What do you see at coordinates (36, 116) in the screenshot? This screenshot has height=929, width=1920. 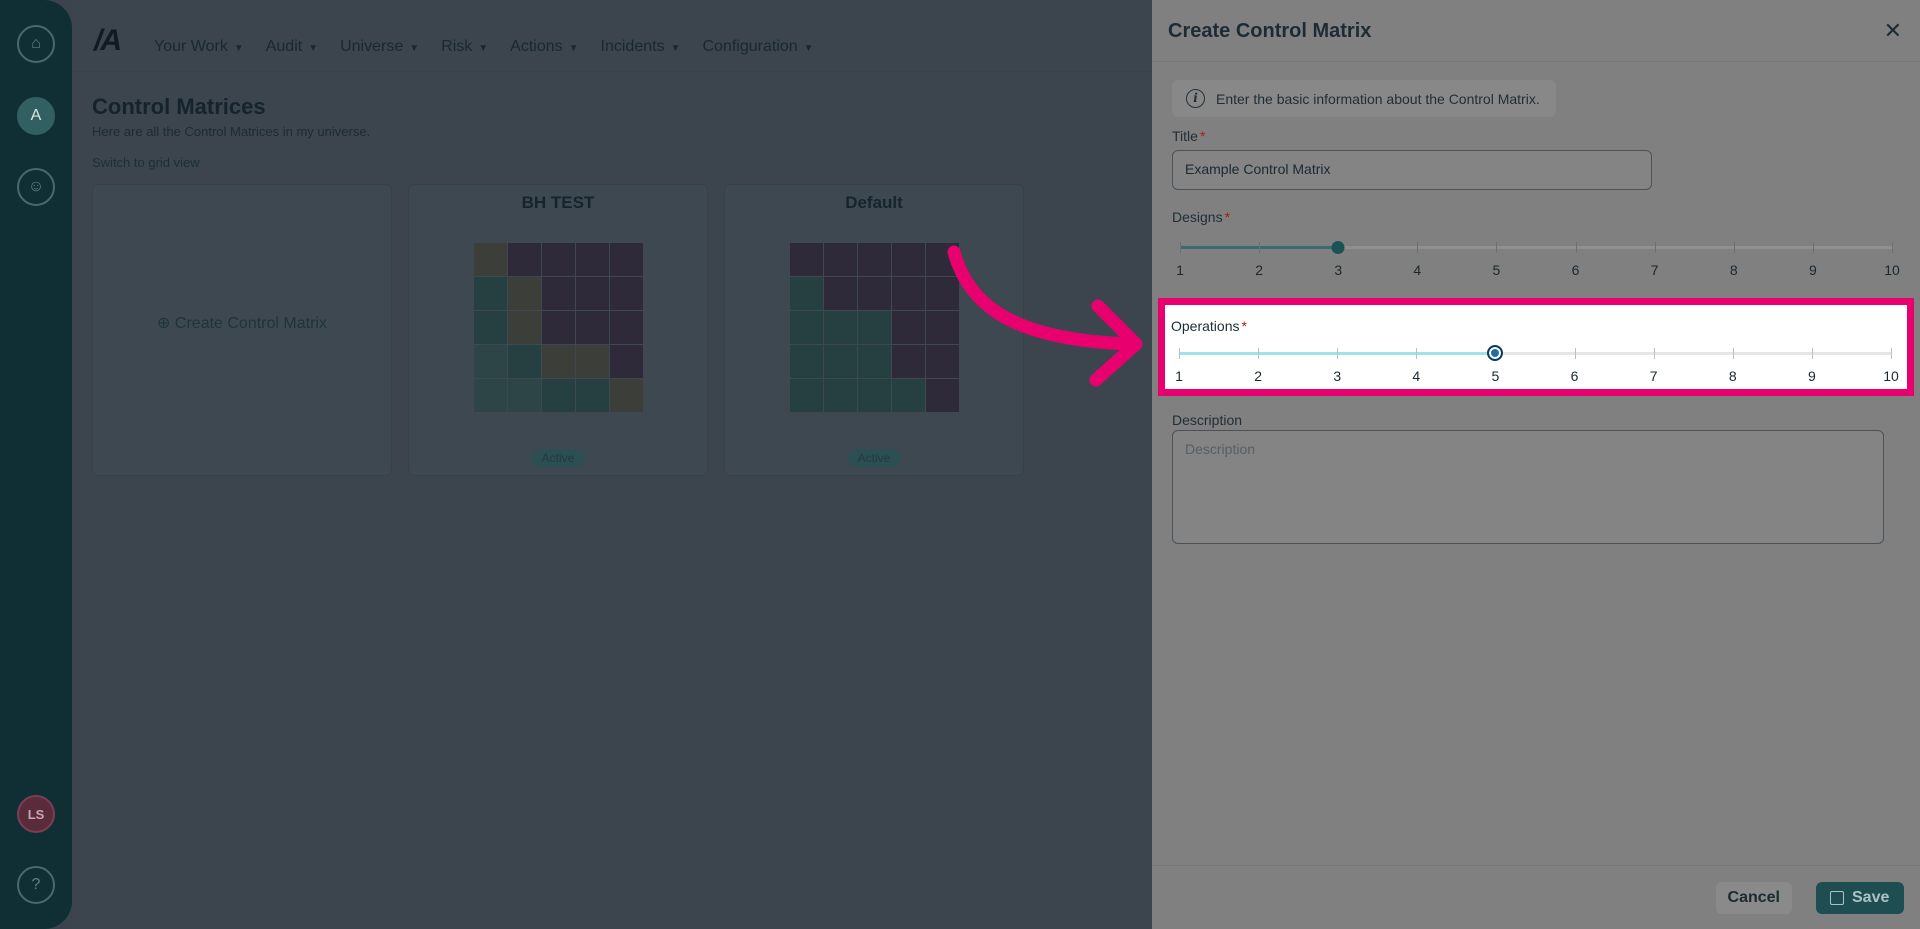 I see `logo-icon: A` at bounding box center [36, 116].